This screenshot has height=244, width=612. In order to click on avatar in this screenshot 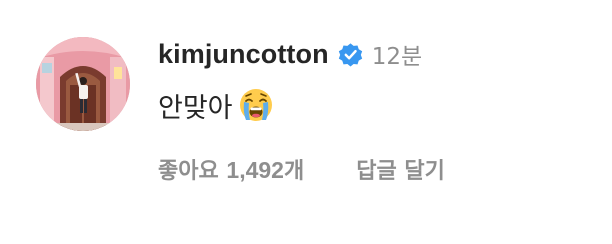, I will do `click(83, 84)`.